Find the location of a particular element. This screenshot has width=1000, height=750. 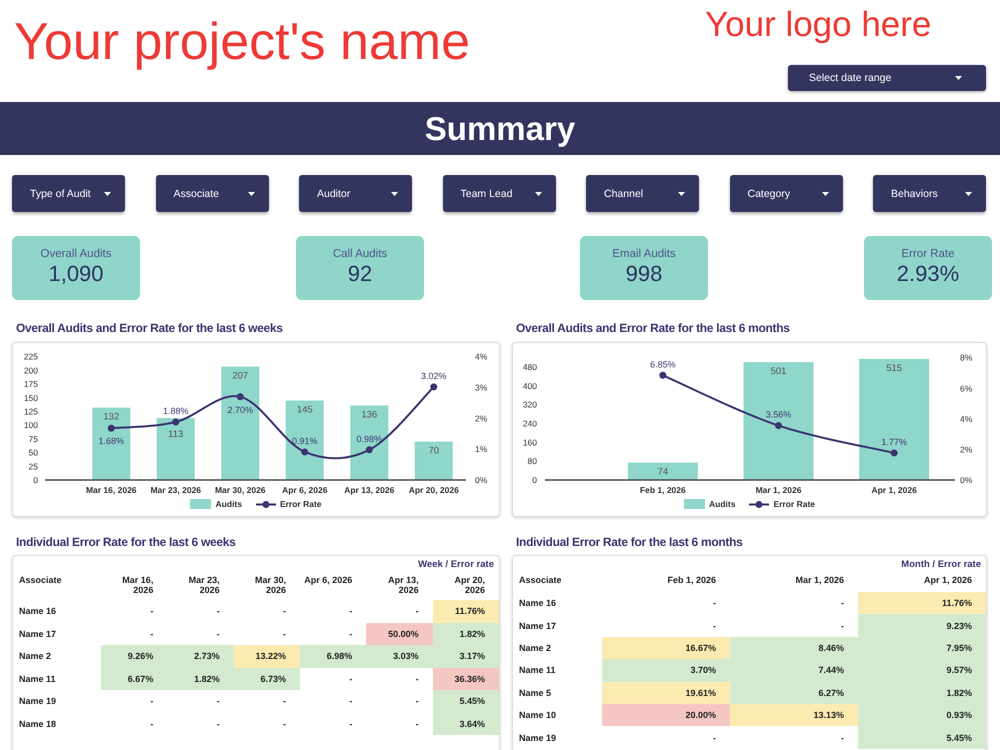

column-header: Feb 1, 2026 is located at coordinates (691, 580).